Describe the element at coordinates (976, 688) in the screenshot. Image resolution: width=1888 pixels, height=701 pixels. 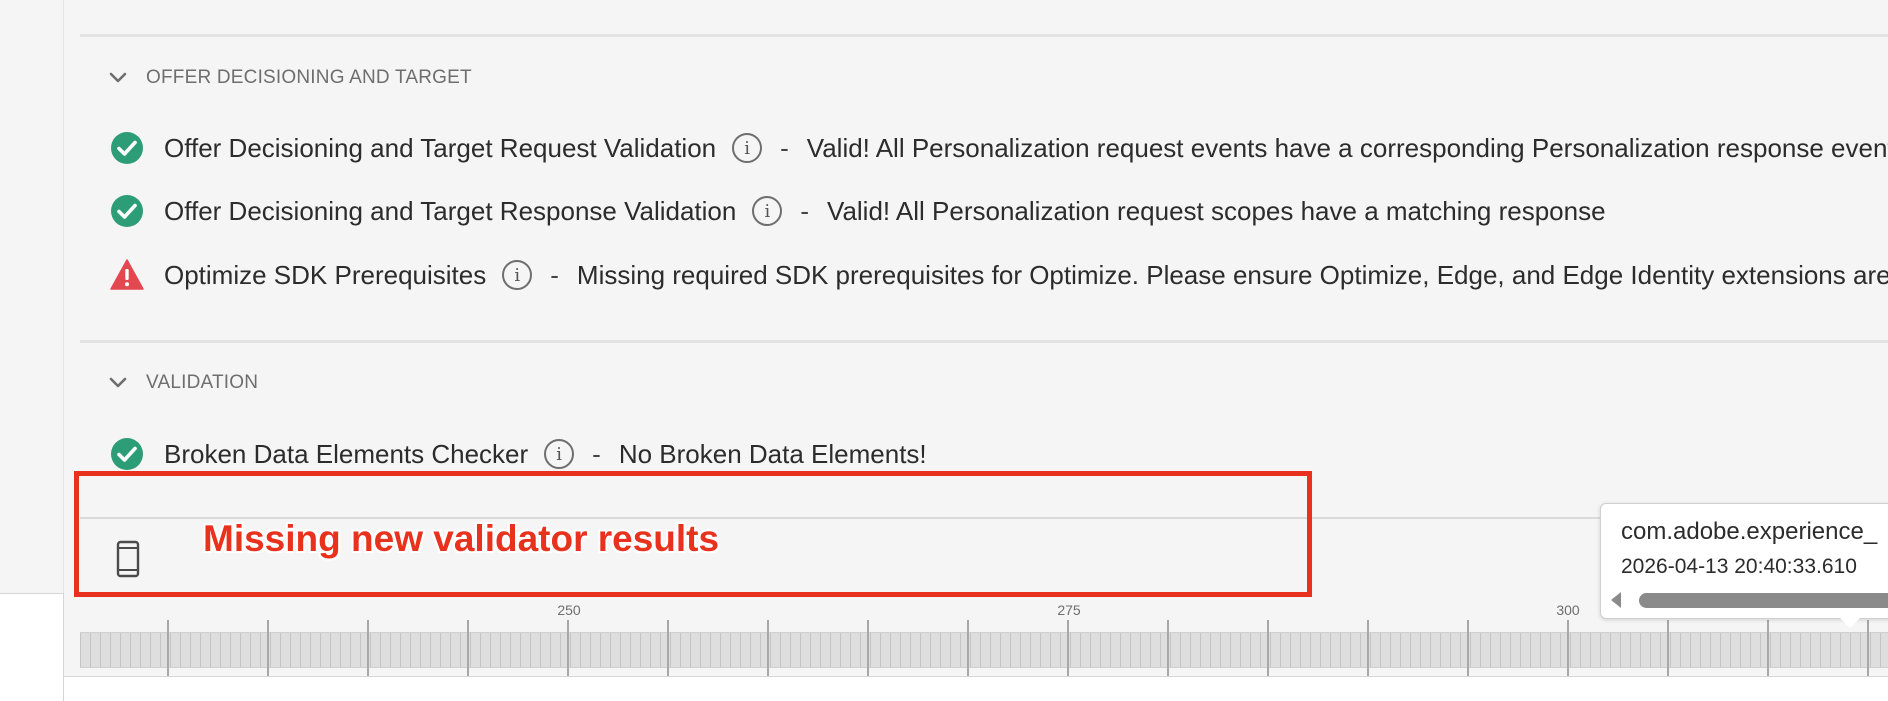
I see `timeline-footer` at that location.